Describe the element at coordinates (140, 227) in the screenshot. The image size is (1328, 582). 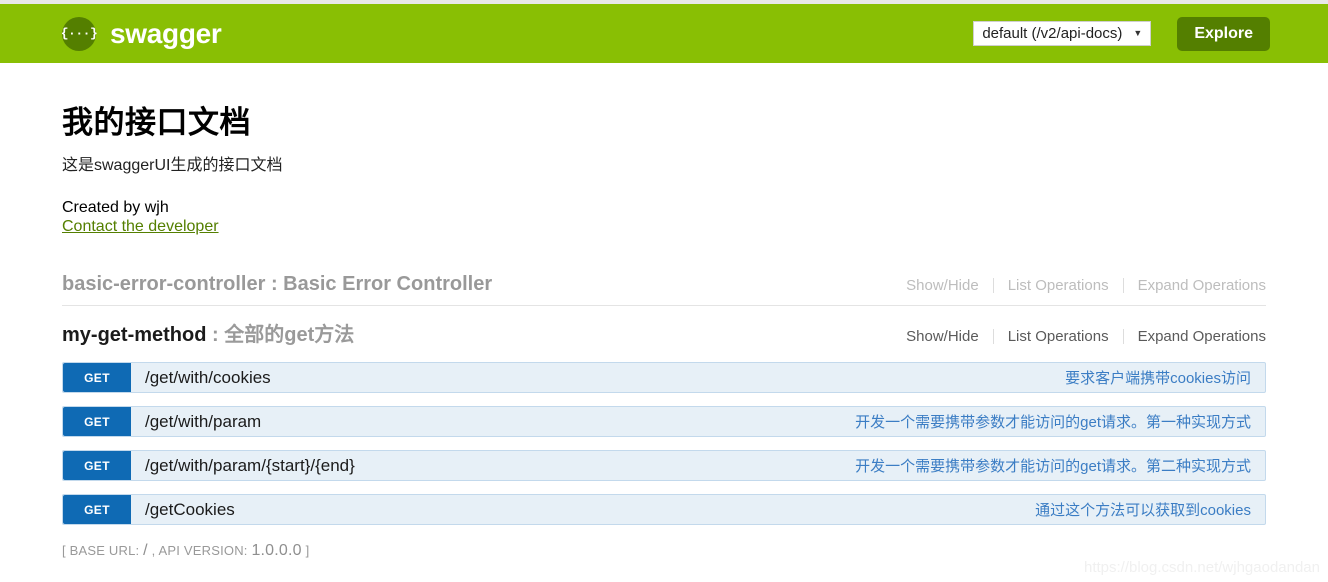
I see `contact-developer-link: Contact the developer` at that location.